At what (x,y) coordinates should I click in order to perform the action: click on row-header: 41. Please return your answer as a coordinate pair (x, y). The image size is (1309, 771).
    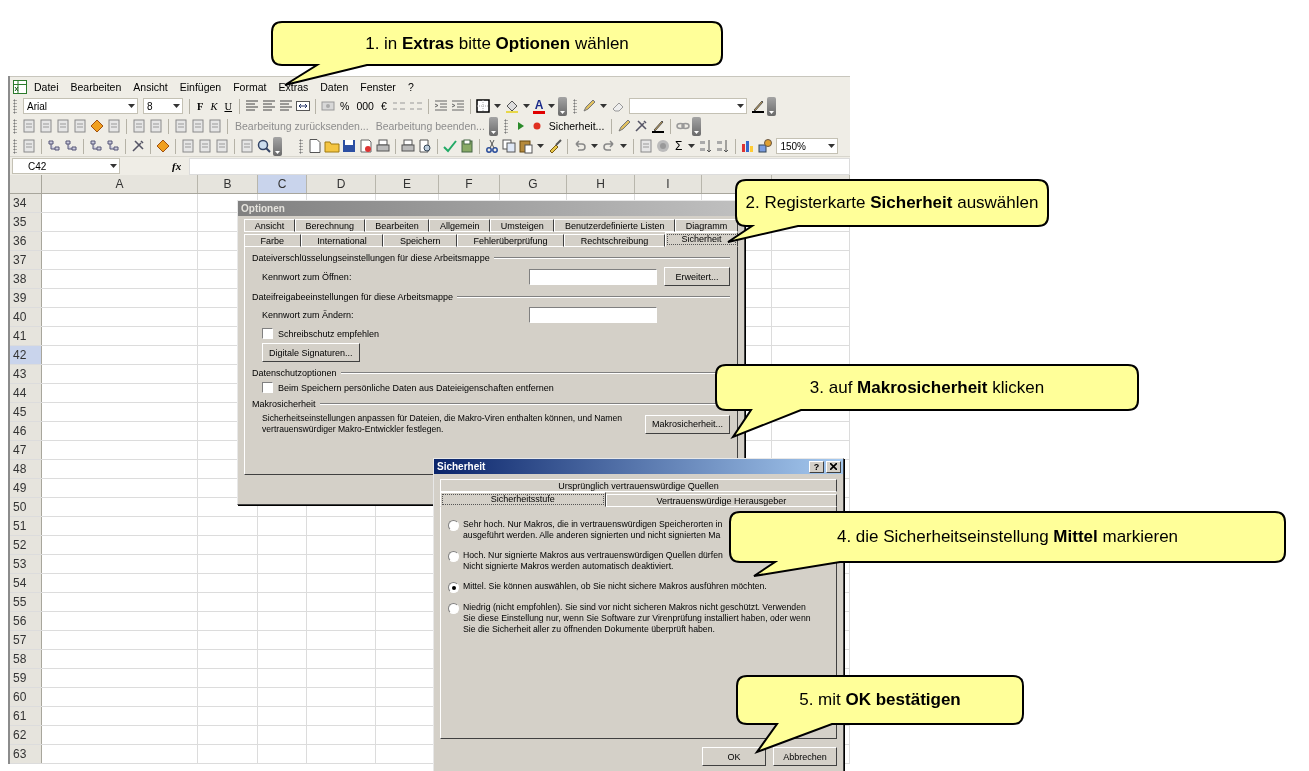
    Looking at the image, I should click on (26, 336).